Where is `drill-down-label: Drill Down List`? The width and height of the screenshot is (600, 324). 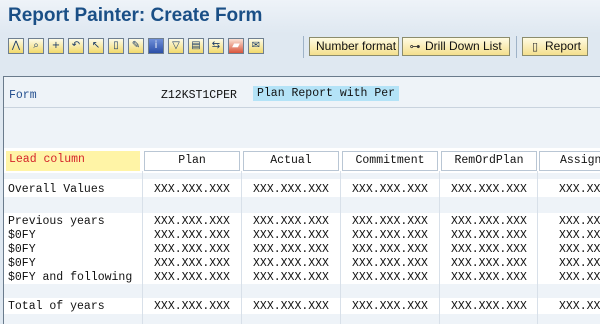 drill-down-label: Drill Down List is located at coordinates (463, 46).